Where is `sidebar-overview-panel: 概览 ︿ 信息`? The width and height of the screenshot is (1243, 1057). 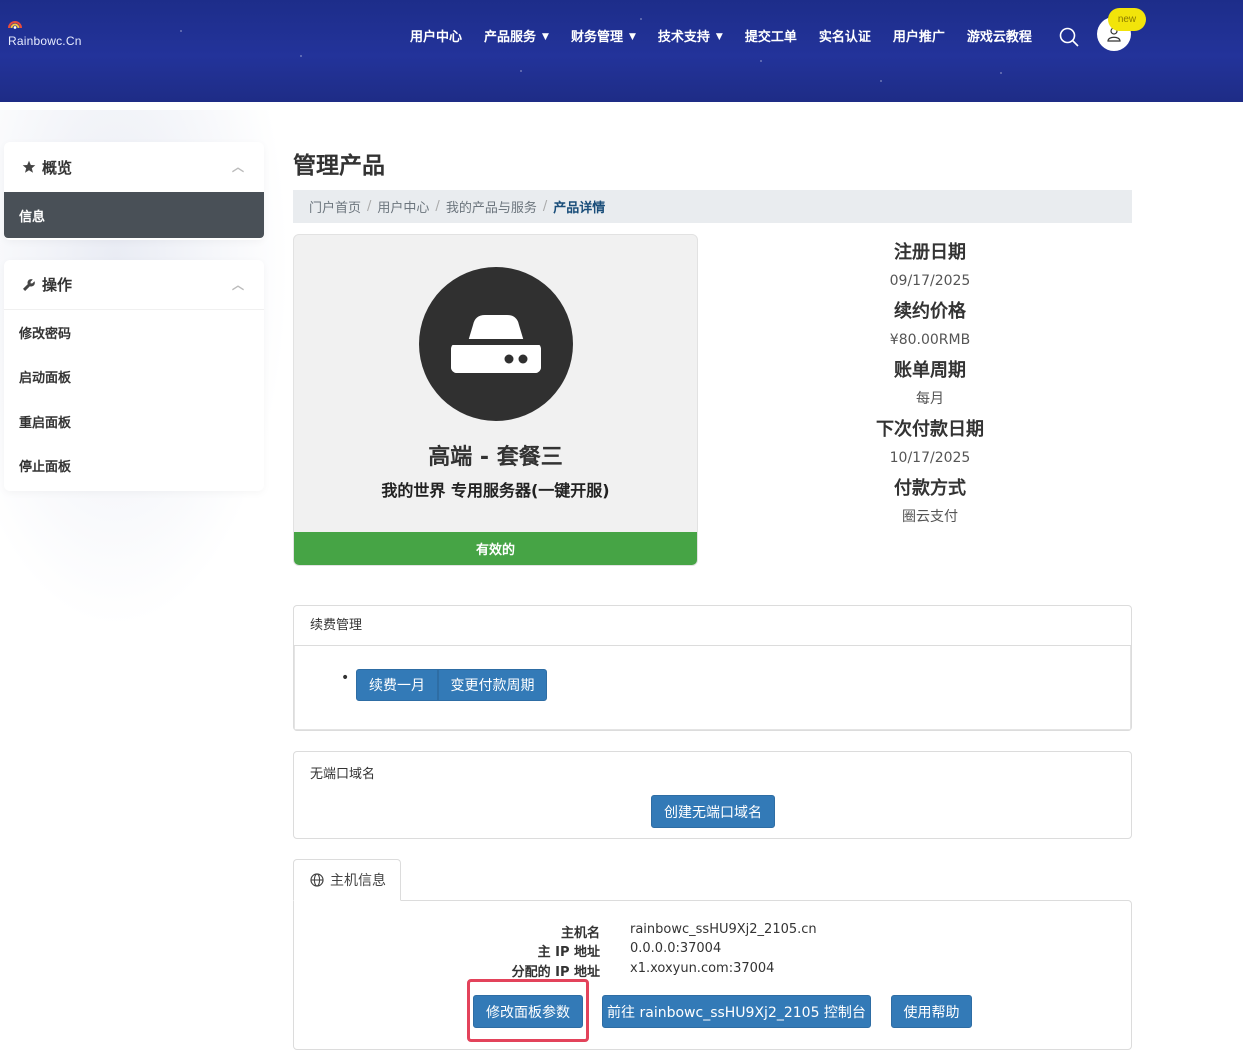
sidebar-overview-panel: 概览 ︿ 信息 is located at coordinates (134, 191).